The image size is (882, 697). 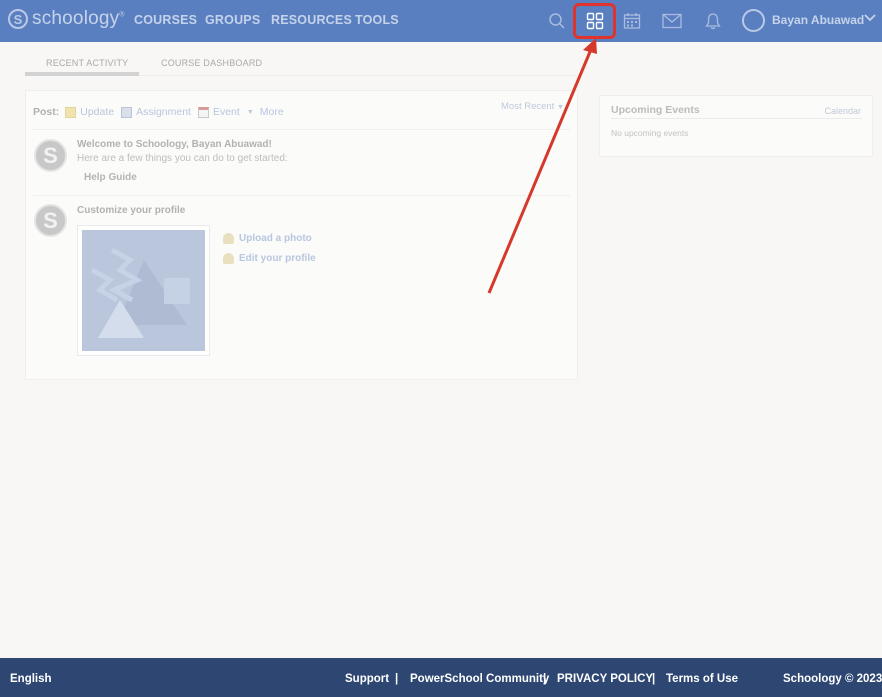 What do you see at coordinates (650, 133) in the screenshot?
I see `no-events-text: No upcoming events` at bounding box center [650, 133].